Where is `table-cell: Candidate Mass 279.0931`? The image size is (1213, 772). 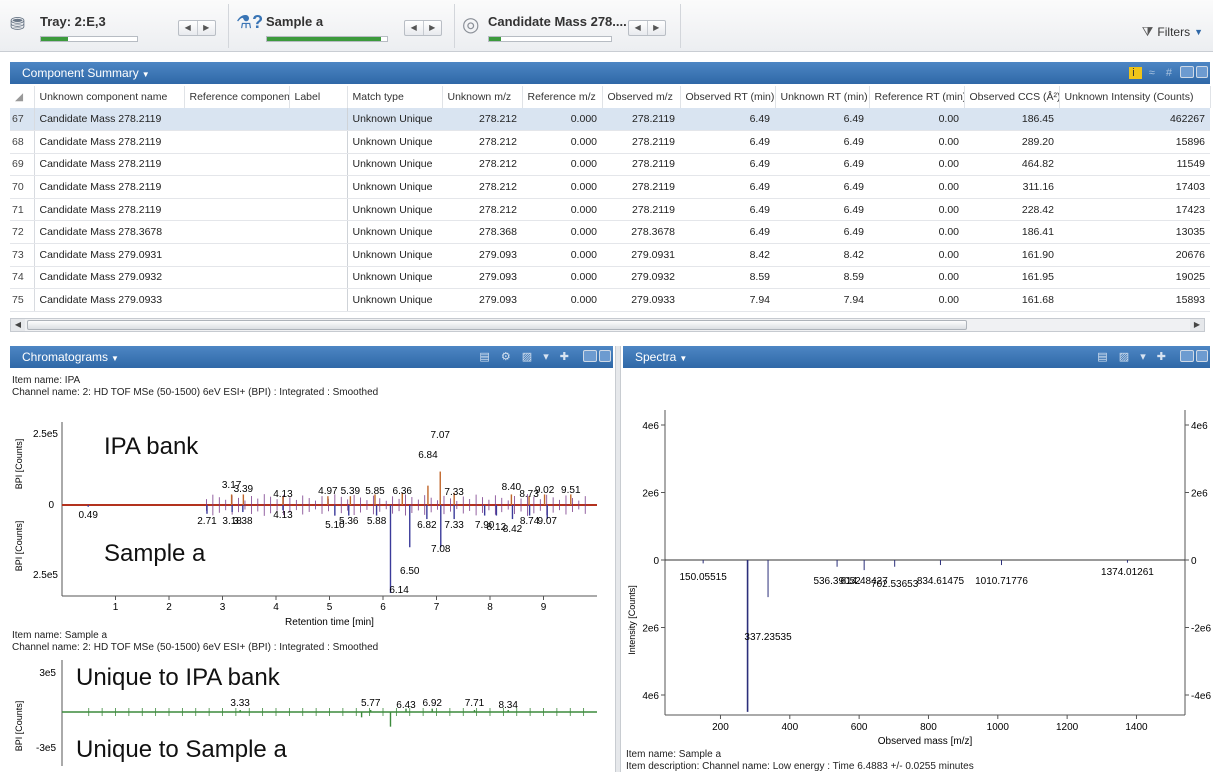
table-cell: Candidate Mass 279.0931 is located at coordinates (109, 255).